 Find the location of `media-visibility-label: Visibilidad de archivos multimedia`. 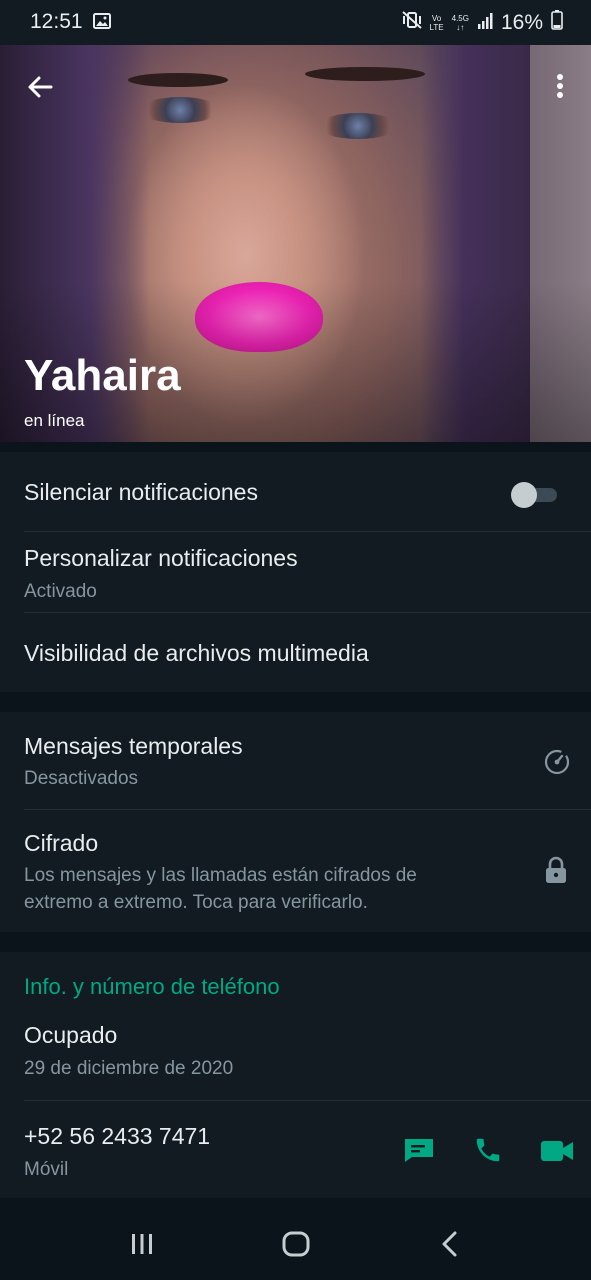

media-visibility-label: Visibilidad de archivos multimedia is located at coordinates (196, 653).